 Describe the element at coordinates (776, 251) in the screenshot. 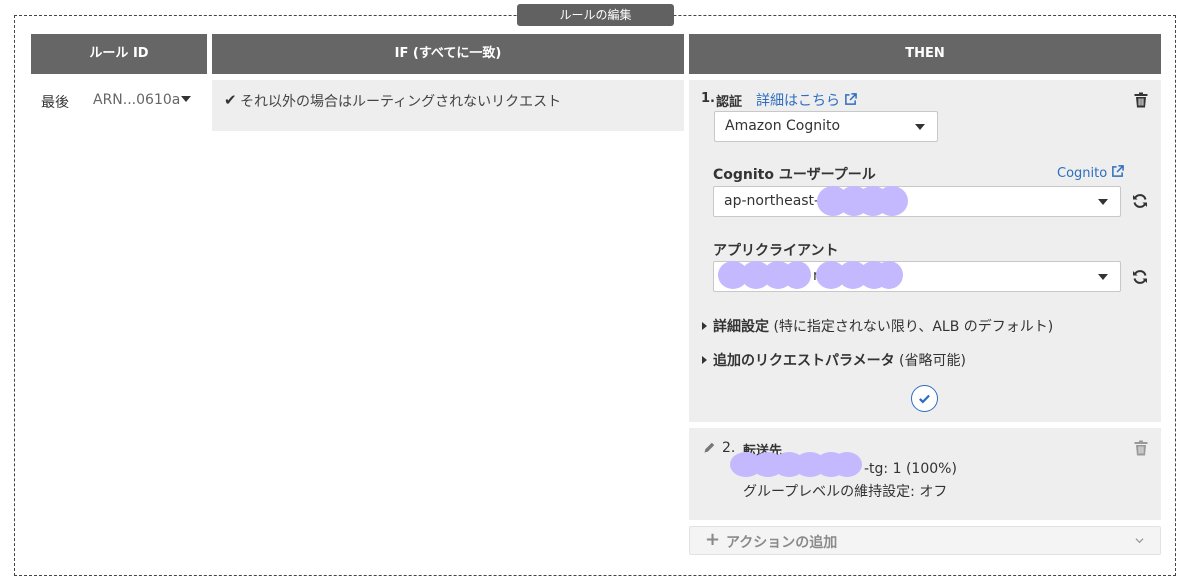

I see `app-client-label: アプリクライアント` at that location.